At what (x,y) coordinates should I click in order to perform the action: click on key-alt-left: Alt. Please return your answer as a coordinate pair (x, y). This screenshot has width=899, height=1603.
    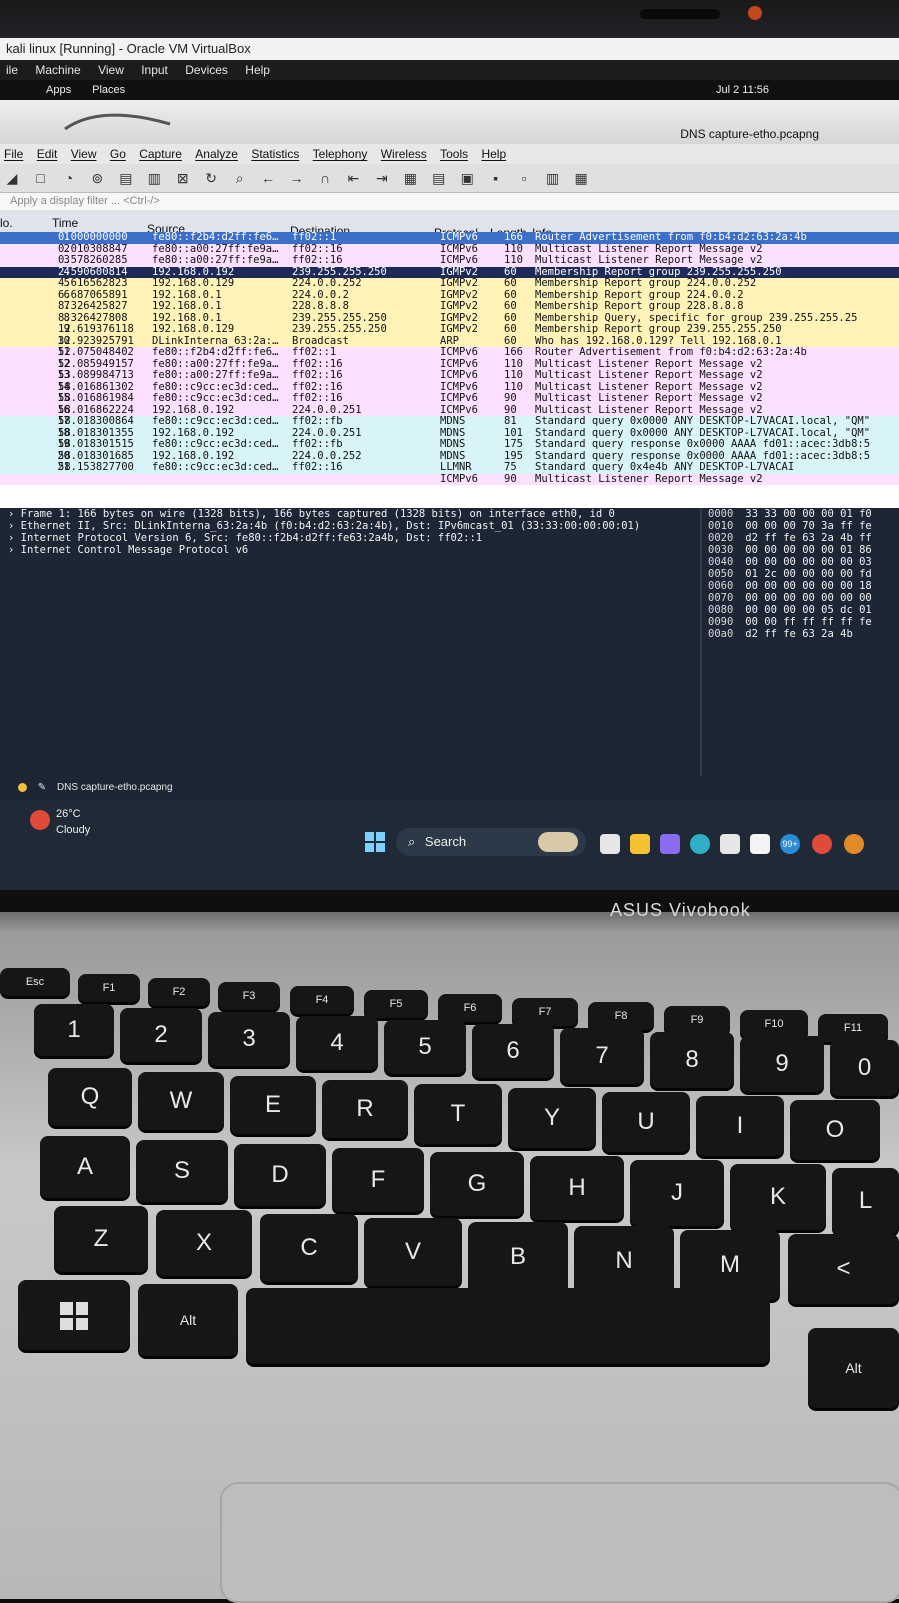
    Looking at the image, I should click on (188, 1320).